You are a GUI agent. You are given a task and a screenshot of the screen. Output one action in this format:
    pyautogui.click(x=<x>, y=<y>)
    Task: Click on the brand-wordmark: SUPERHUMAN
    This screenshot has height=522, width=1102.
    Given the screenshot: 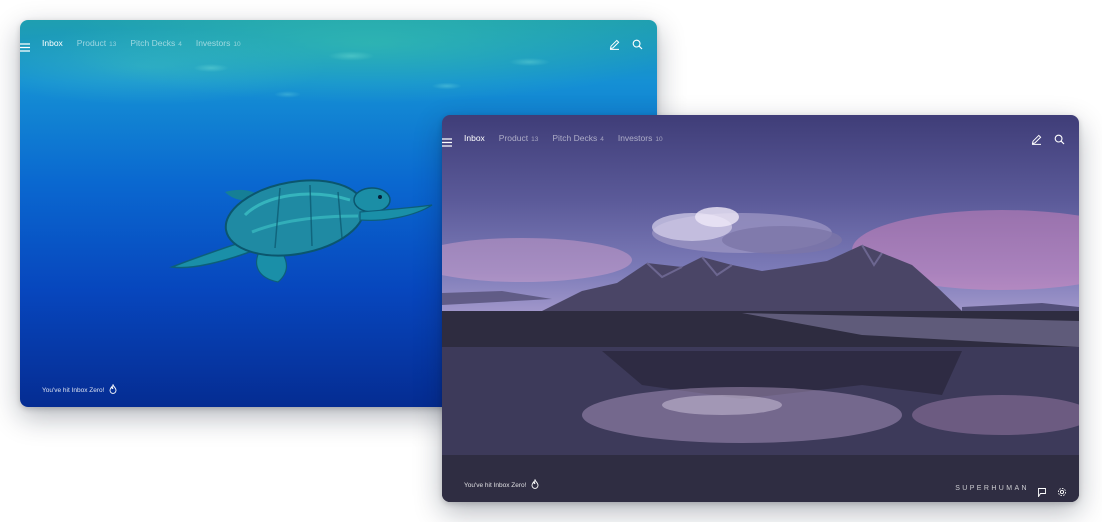 What is the action you would take?
    pyautogui.click(x=992, y=488)
    